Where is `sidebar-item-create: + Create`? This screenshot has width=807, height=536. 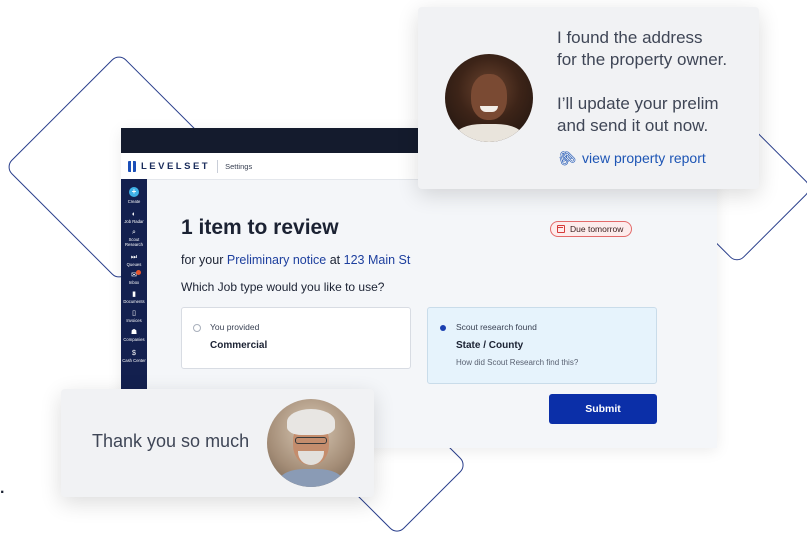 sidebar-item-create: + Create is located at coordinates (134, 195).